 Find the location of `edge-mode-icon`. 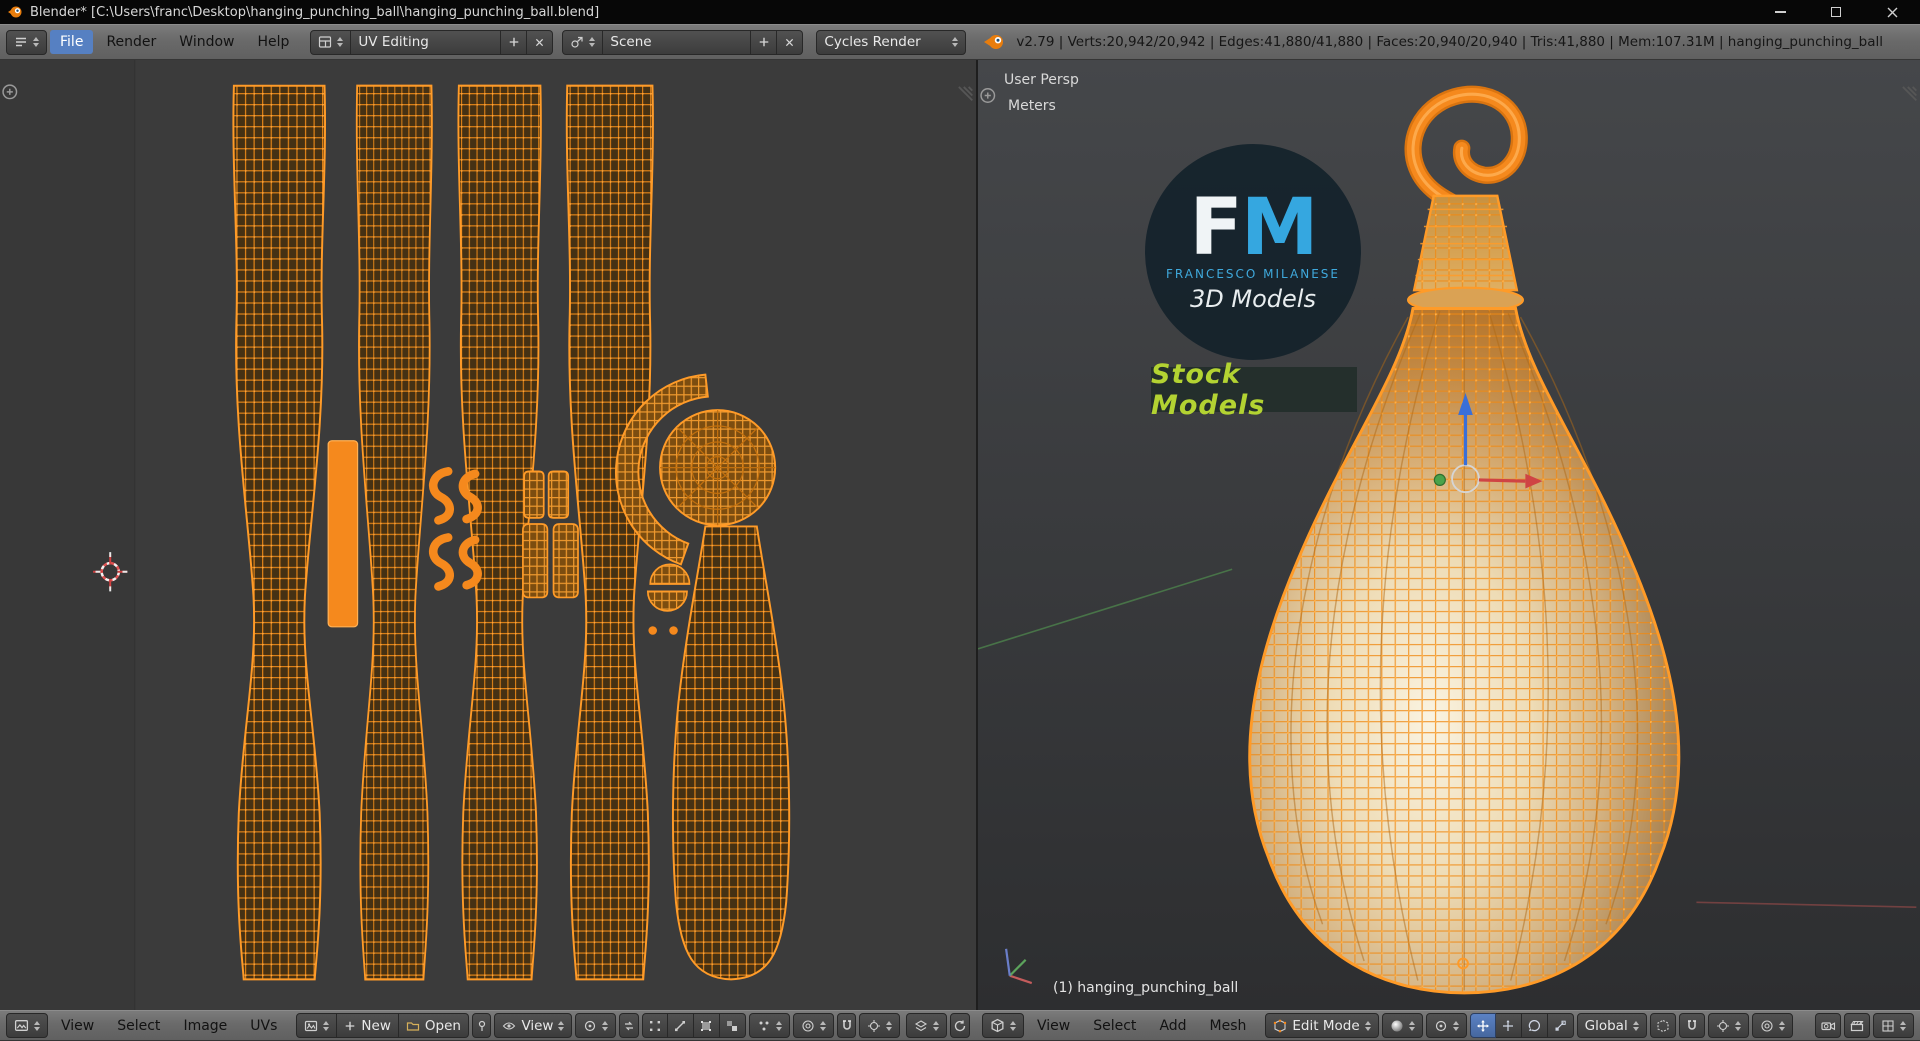

edge-mode-icon is located at coordinates (680, 1025).